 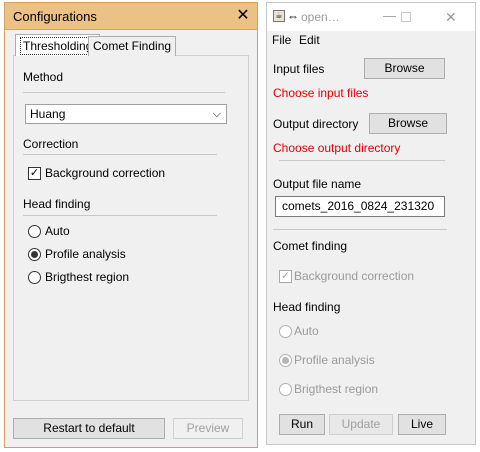 What do you see at coordinates (51, 144) in the screenshot?
I see `correction-label: Correction` at bounding box center [51, 144].